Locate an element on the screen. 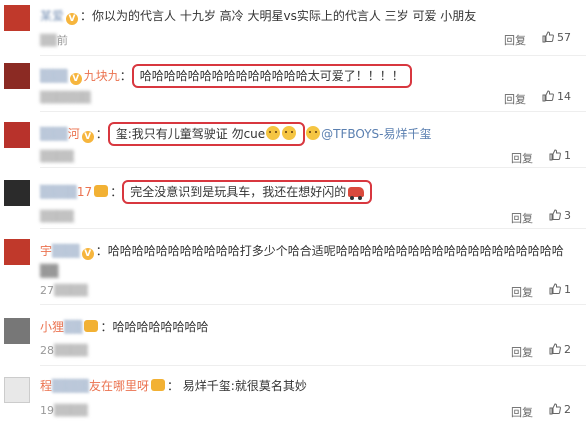 This screenshot has width=586, height=425. username-link: 程 is located at coordinates (46, 386).